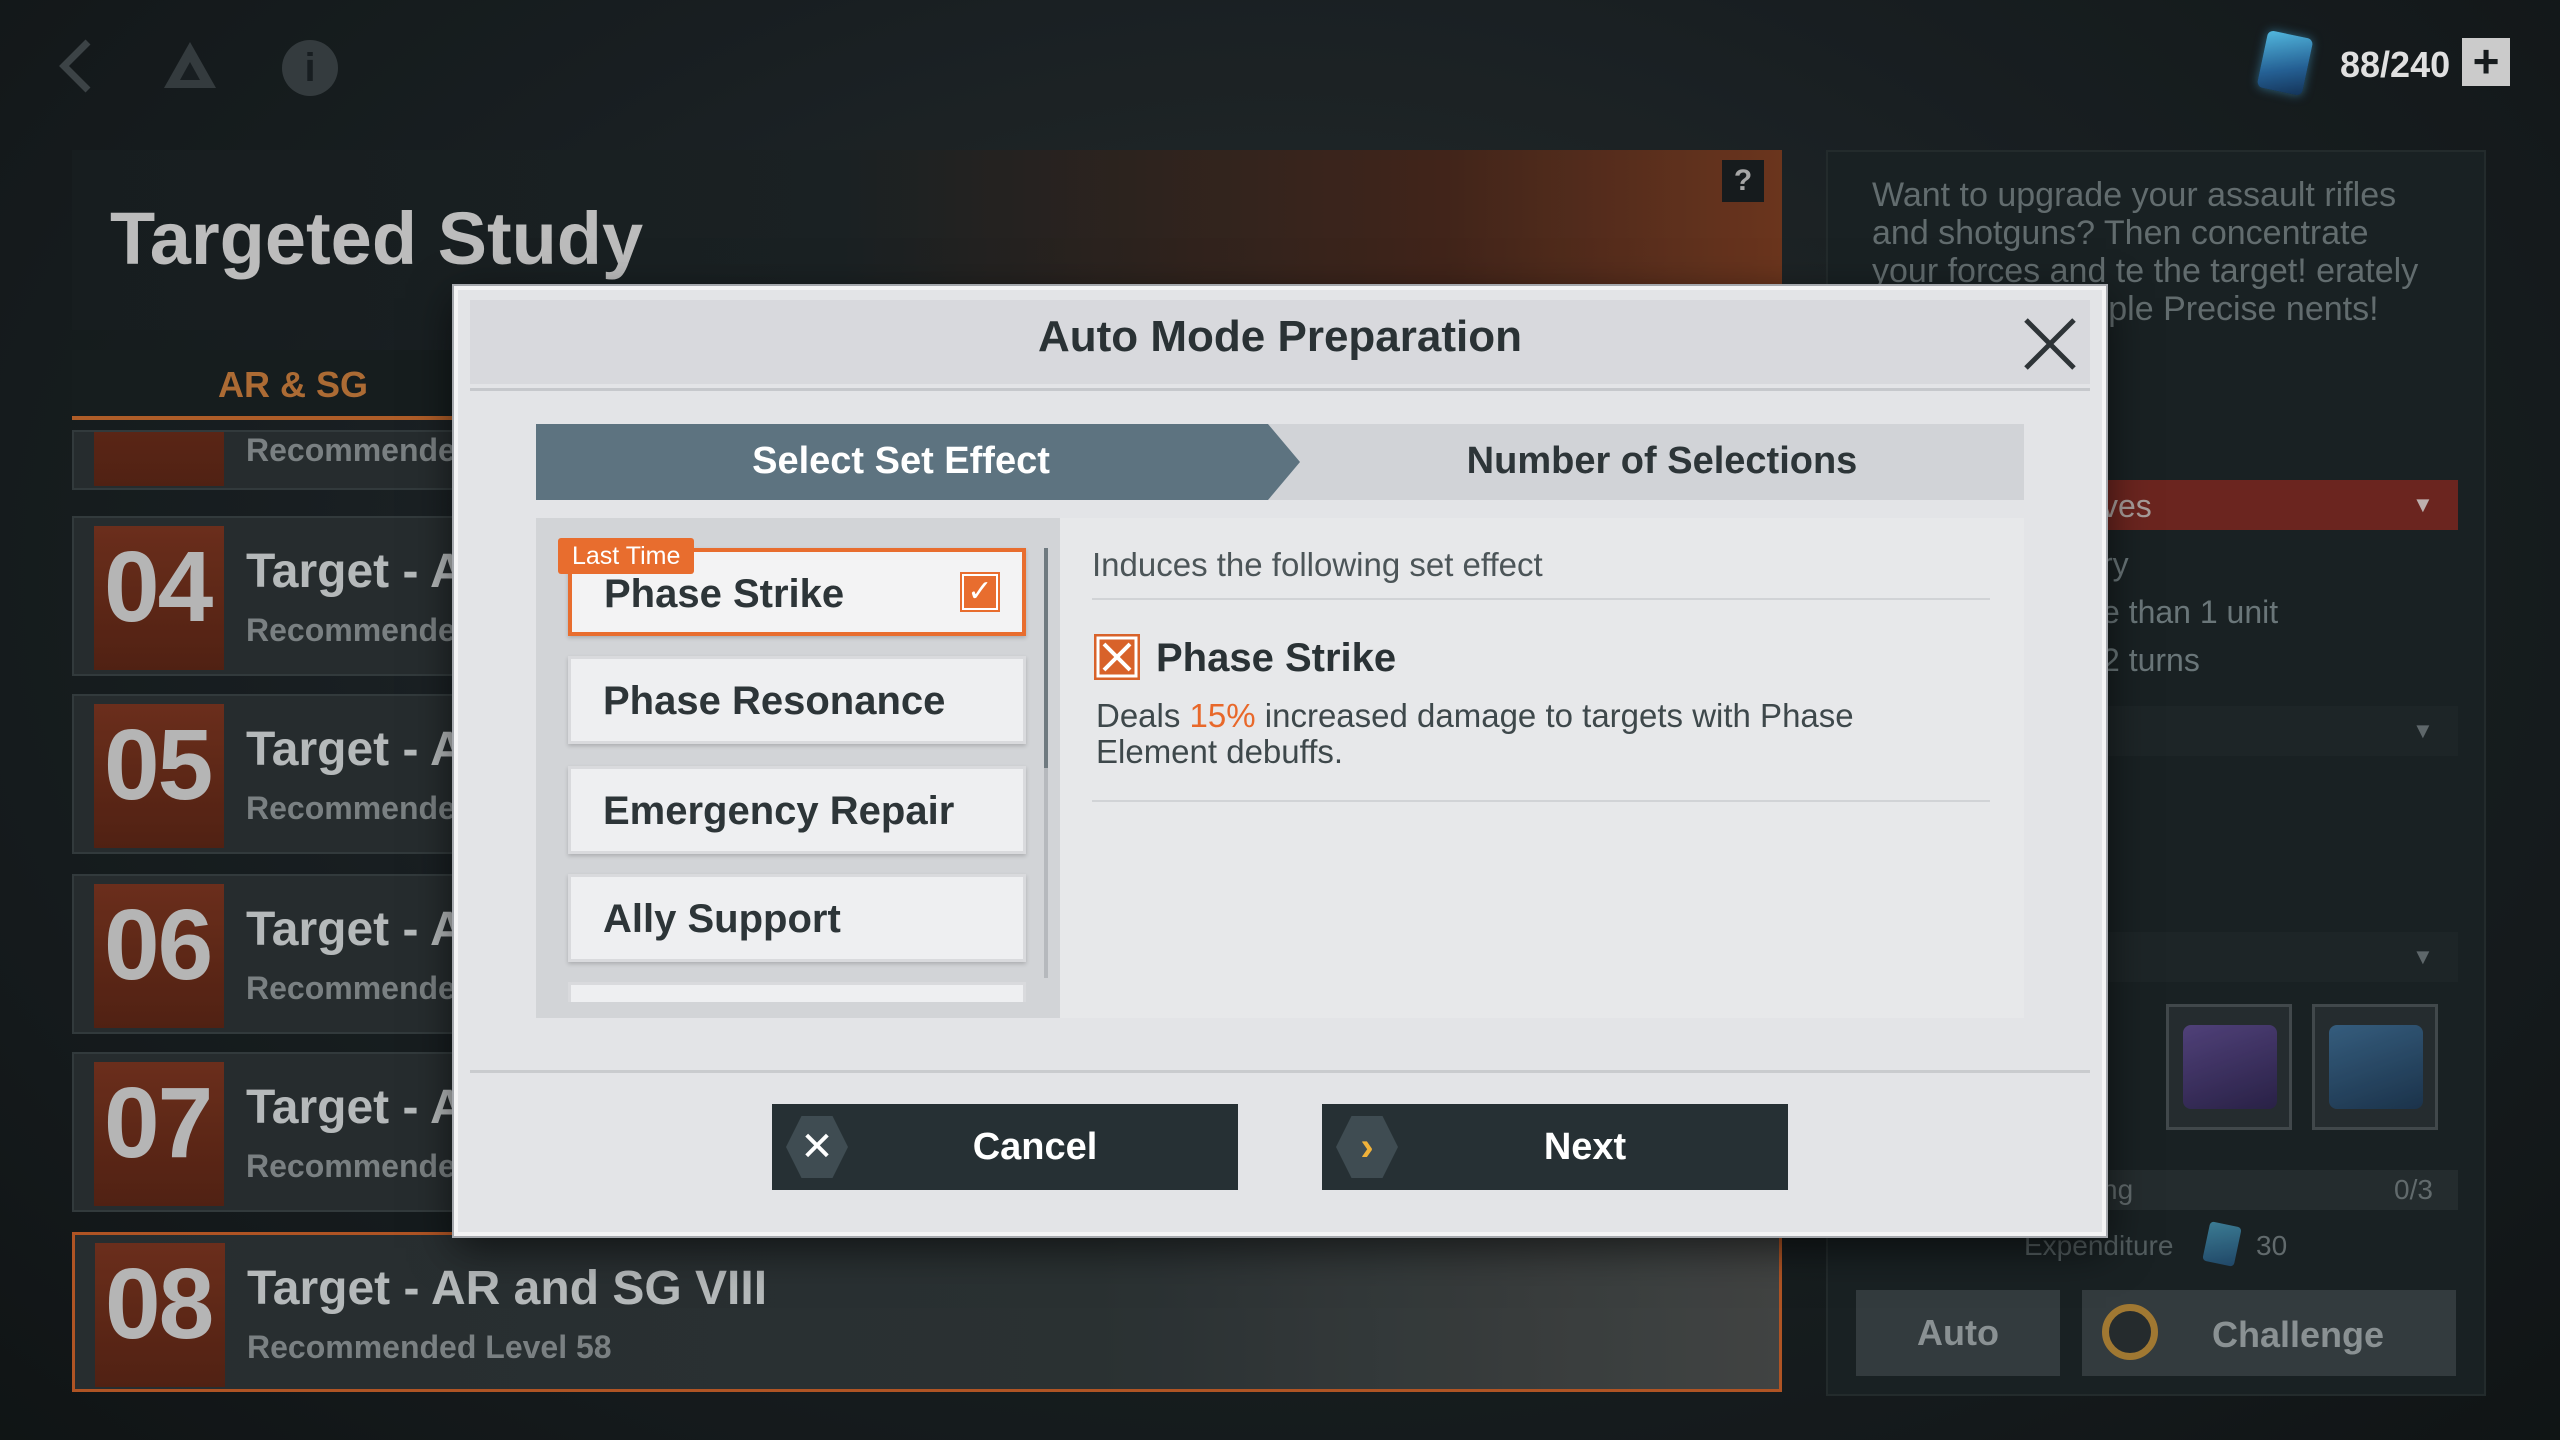  I want to click on set-effect-option-emergency-repair: Emergency Repair, so click(797, 810).